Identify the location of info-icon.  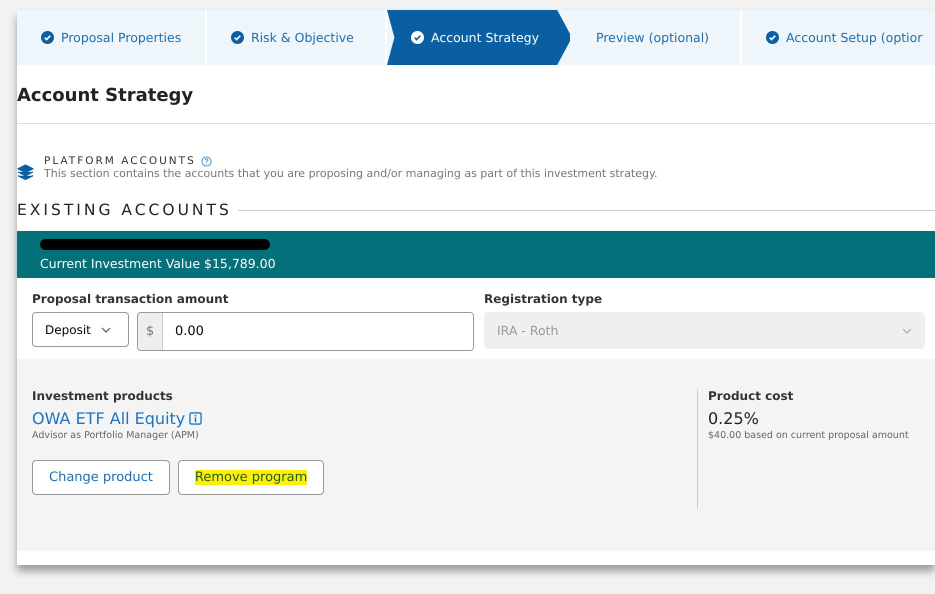
(195, 418).